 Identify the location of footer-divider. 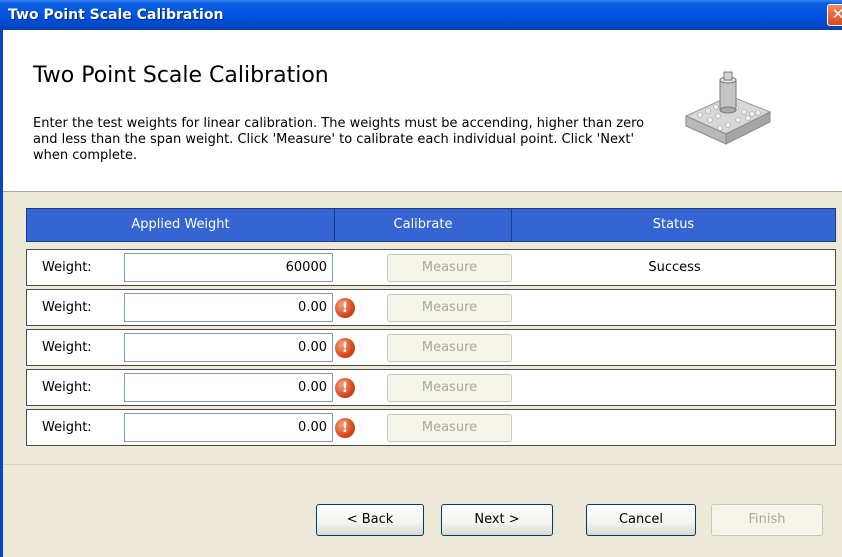
(421, 464).